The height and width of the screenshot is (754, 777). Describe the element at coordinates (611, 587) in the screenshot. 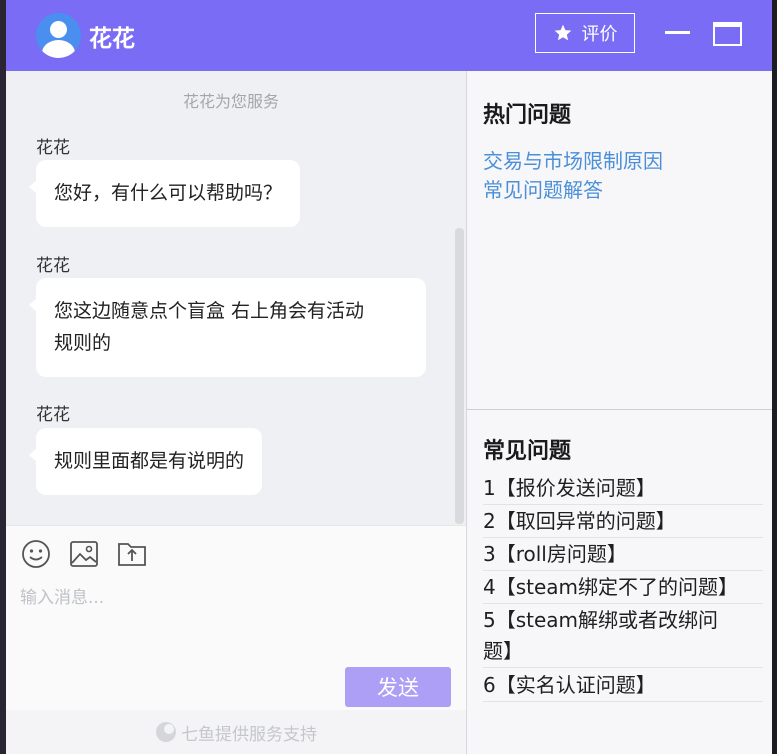

I see `faq-item-text: 4【steam绑定不了的问题】` at that location.